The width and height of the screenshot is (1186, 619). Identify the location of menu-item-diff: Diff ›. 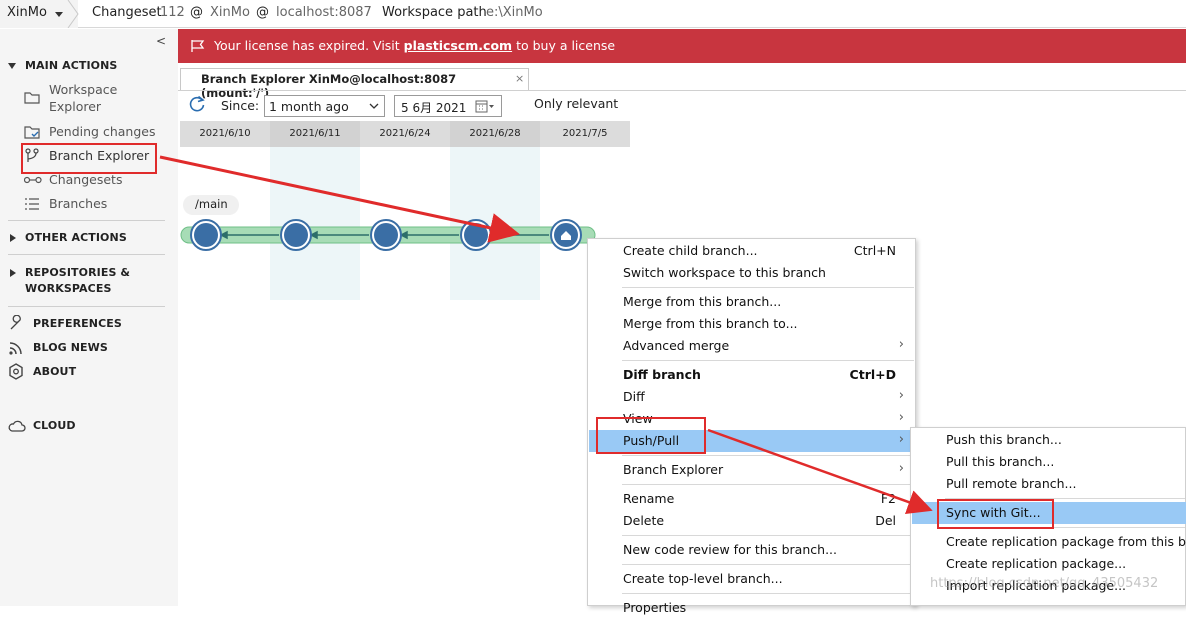
(751, 397).